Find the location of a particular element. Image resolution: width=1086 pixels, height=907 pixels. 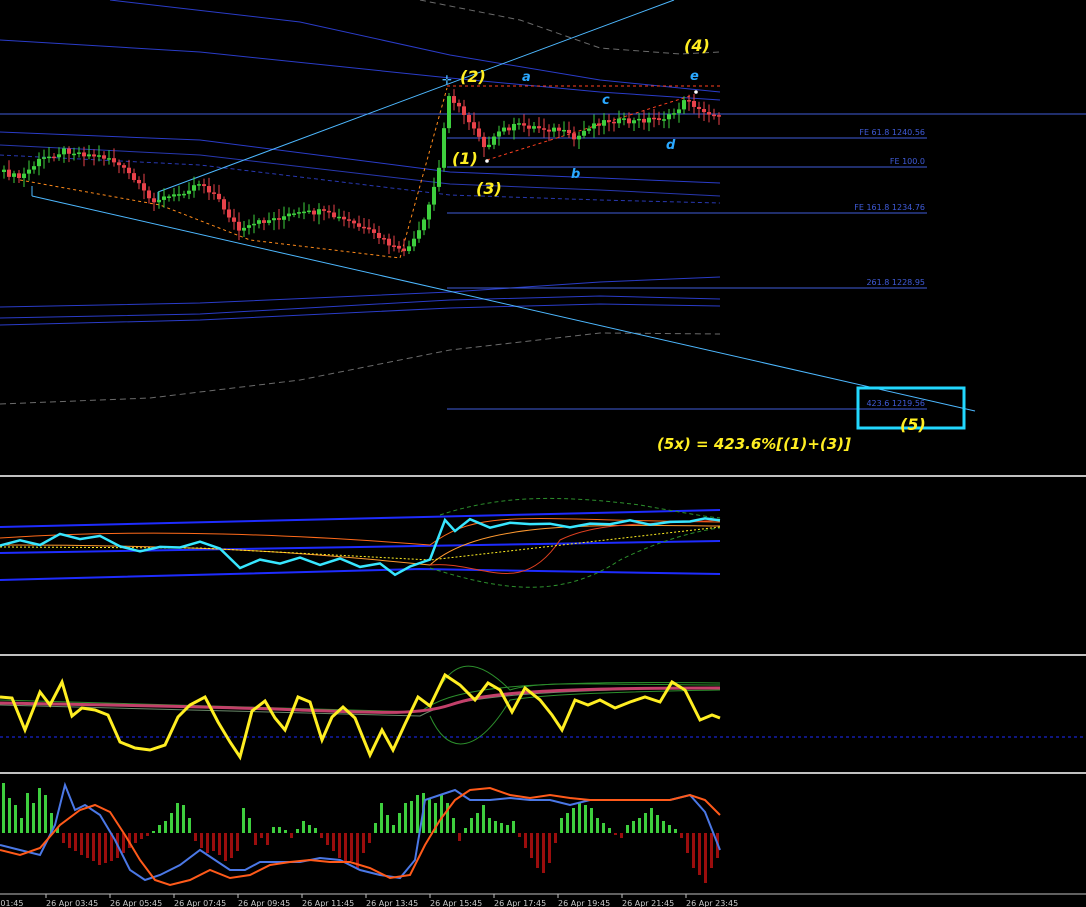

macd-panel is located at coordinates (360, 834).